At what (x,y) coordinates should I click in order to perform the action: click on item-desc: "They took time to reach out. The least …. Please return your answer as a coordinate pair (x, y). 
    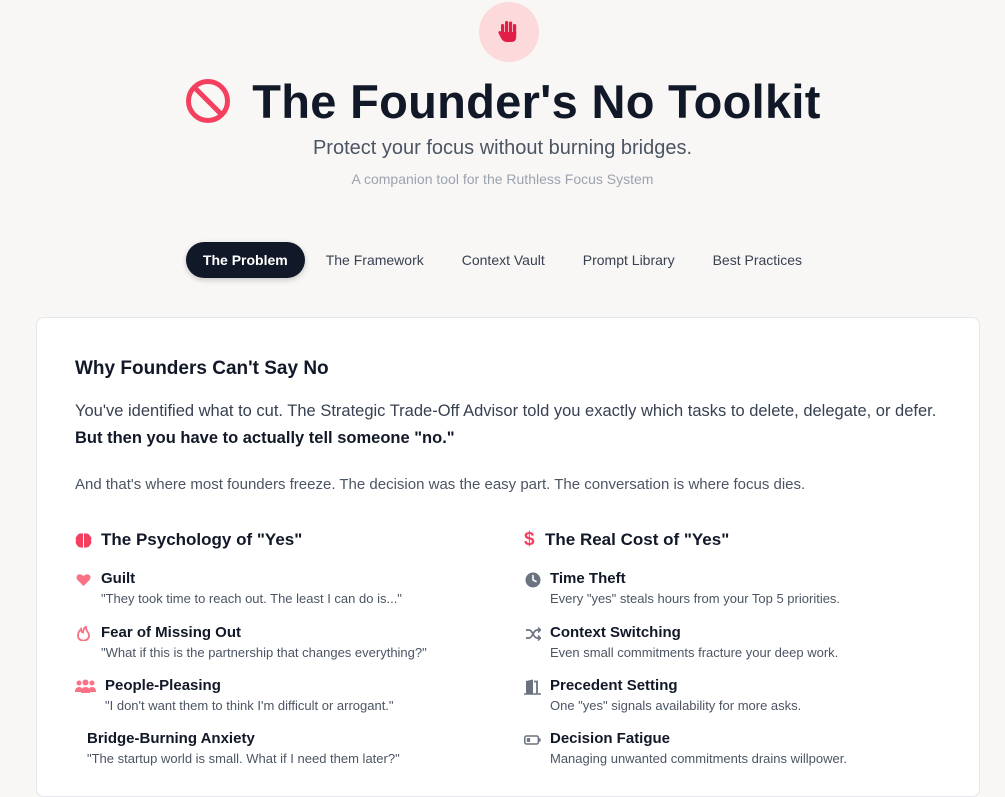
    Looking at the image, I should click on (251, 598).